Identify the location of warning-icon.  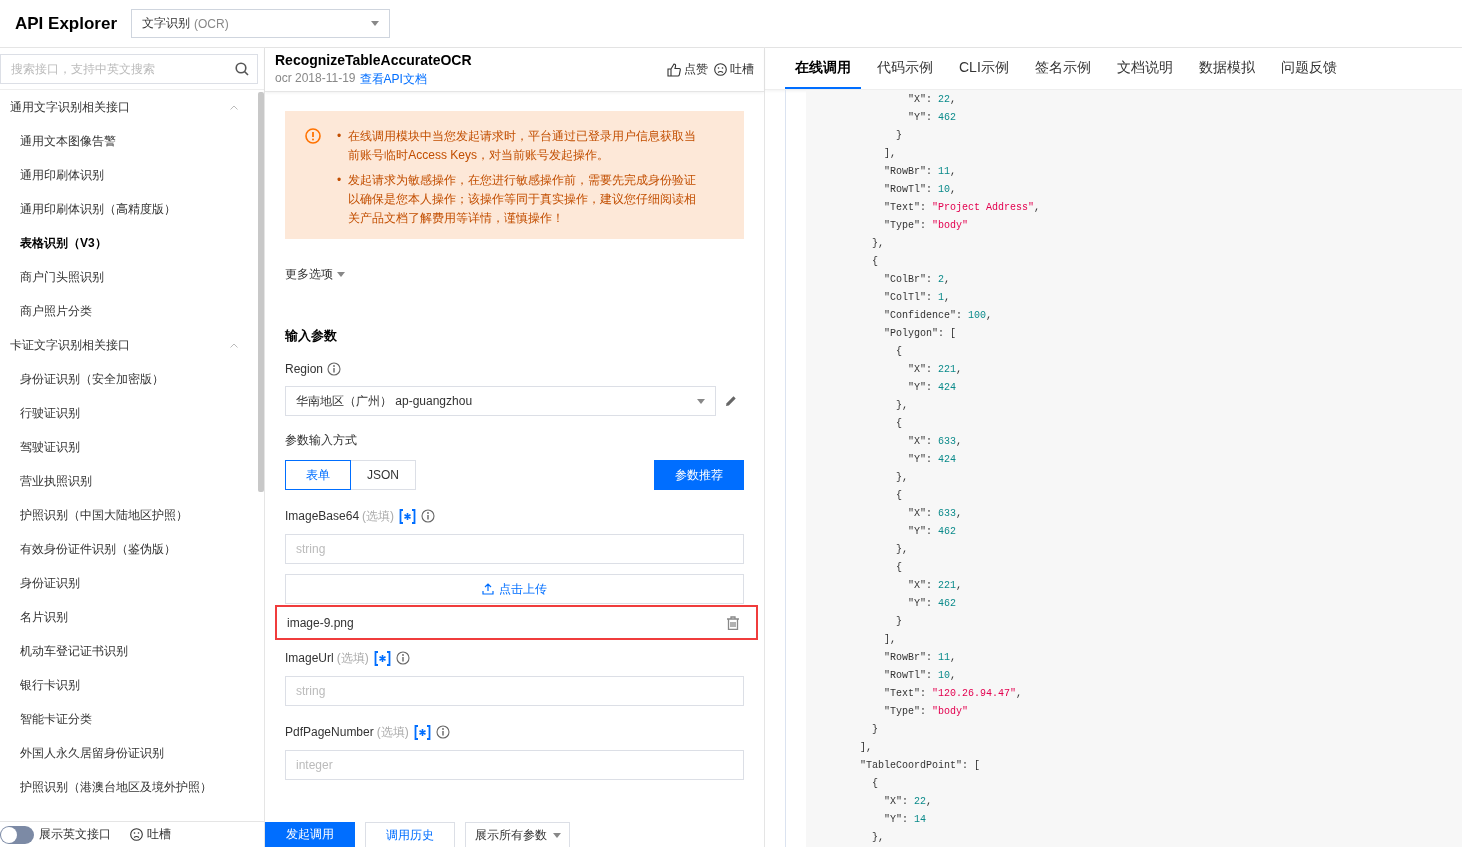
(313, 136).